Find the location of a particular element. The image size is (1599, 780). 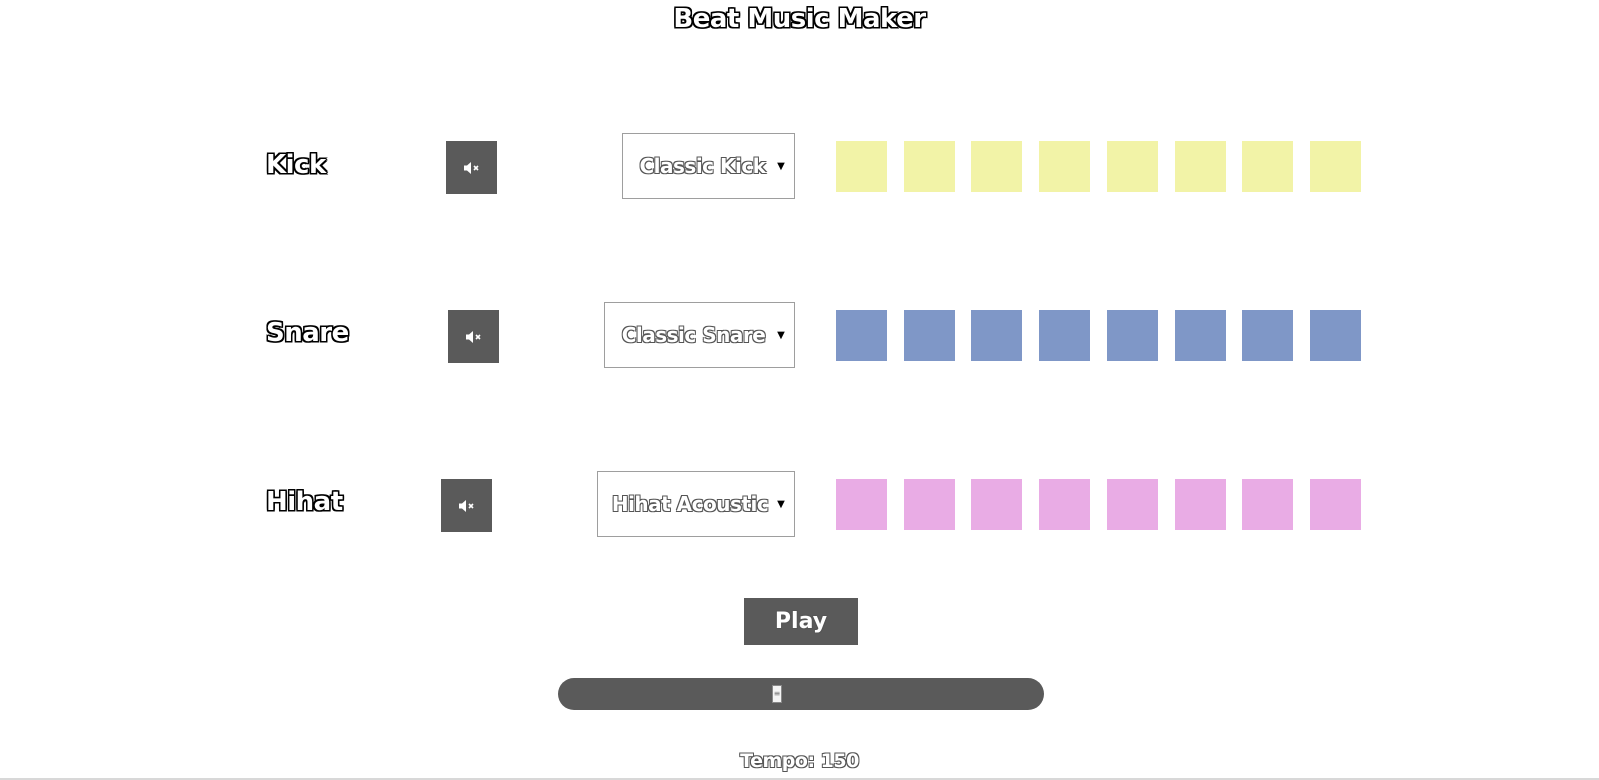

mute-button-hihat is located at coordinates (466, 505).